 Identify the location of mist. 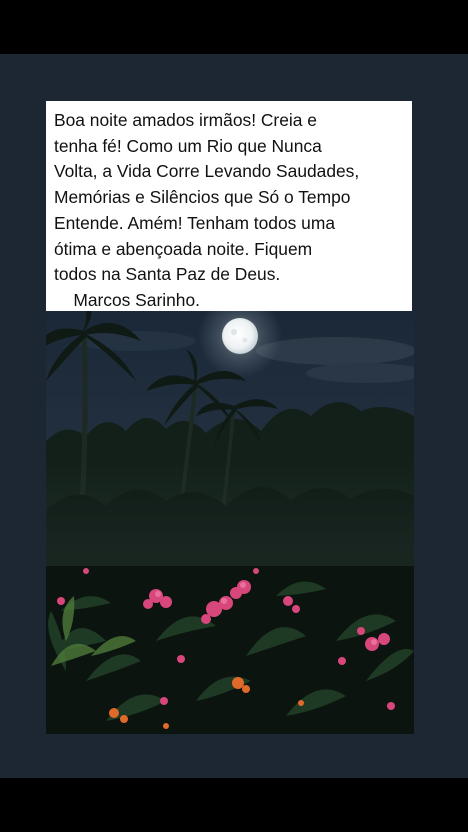
(230, 521).